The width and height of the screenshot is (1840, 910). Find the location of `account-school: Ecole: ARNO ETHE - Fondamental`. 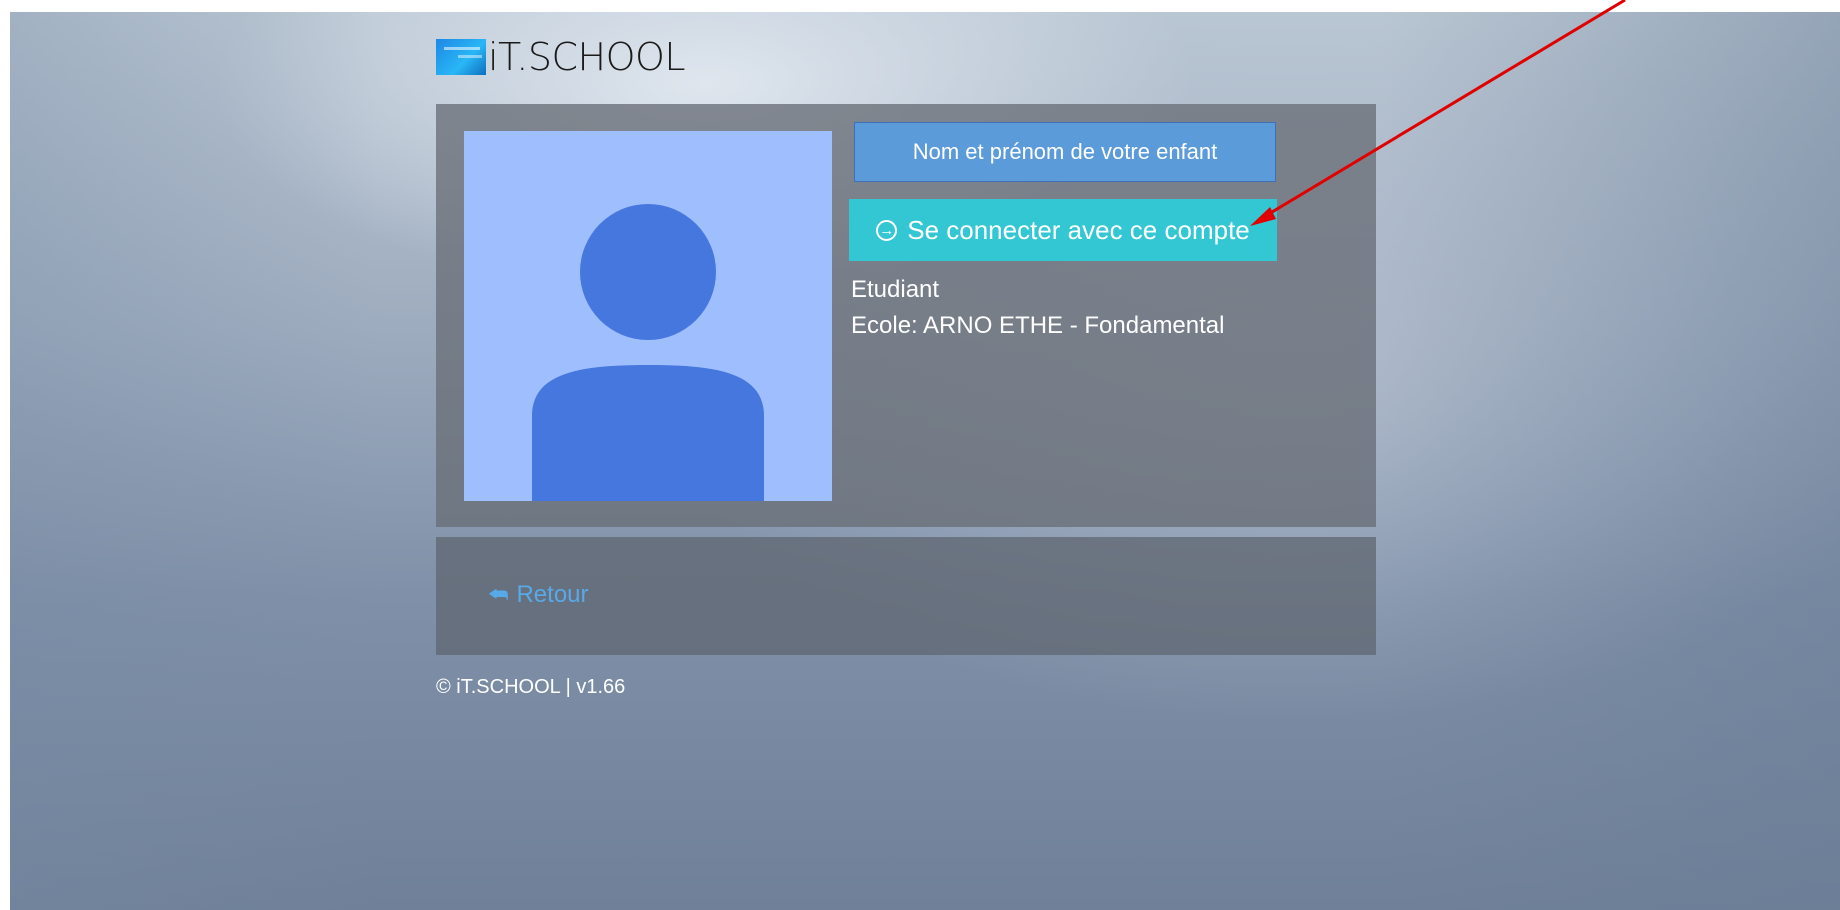

account-school: Ecole: ARNO ETHE - Fondamental is located at coordinates (1038, 325).